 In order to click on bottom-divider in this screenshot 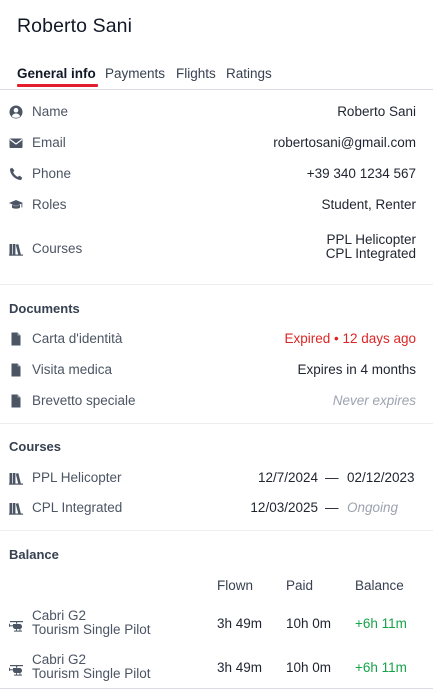, I will do `click(216, 688)`.